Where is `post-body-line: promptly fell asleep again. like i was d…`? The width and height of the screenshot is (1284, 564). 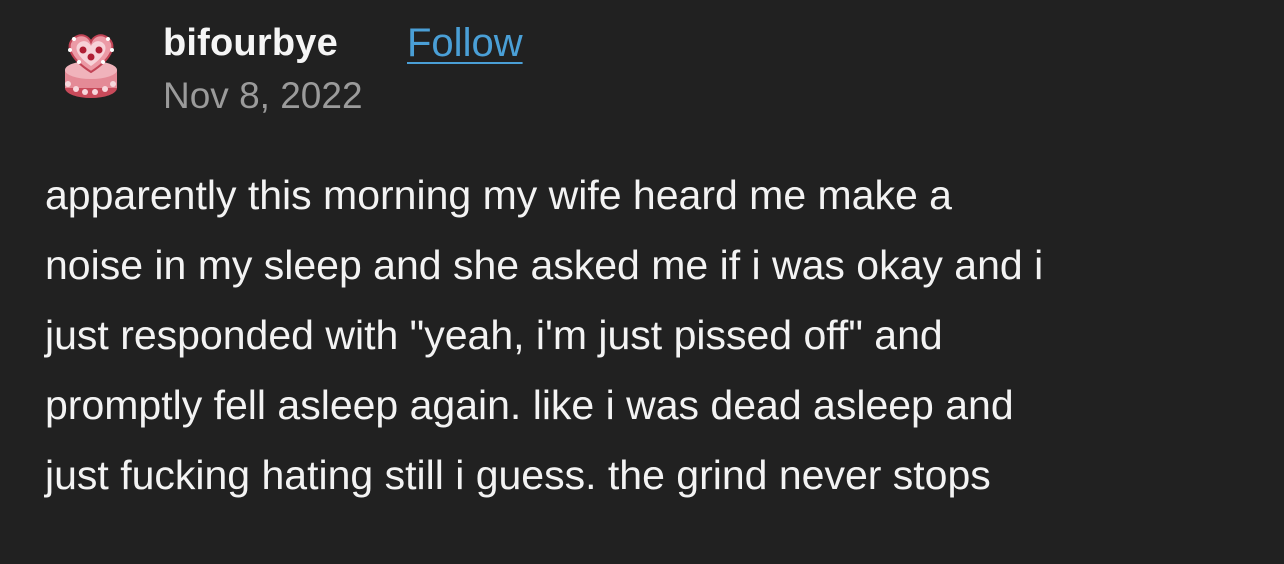
post-body-line: promptly fell asleep again. like i was d… is located at coordinates (529, 405).